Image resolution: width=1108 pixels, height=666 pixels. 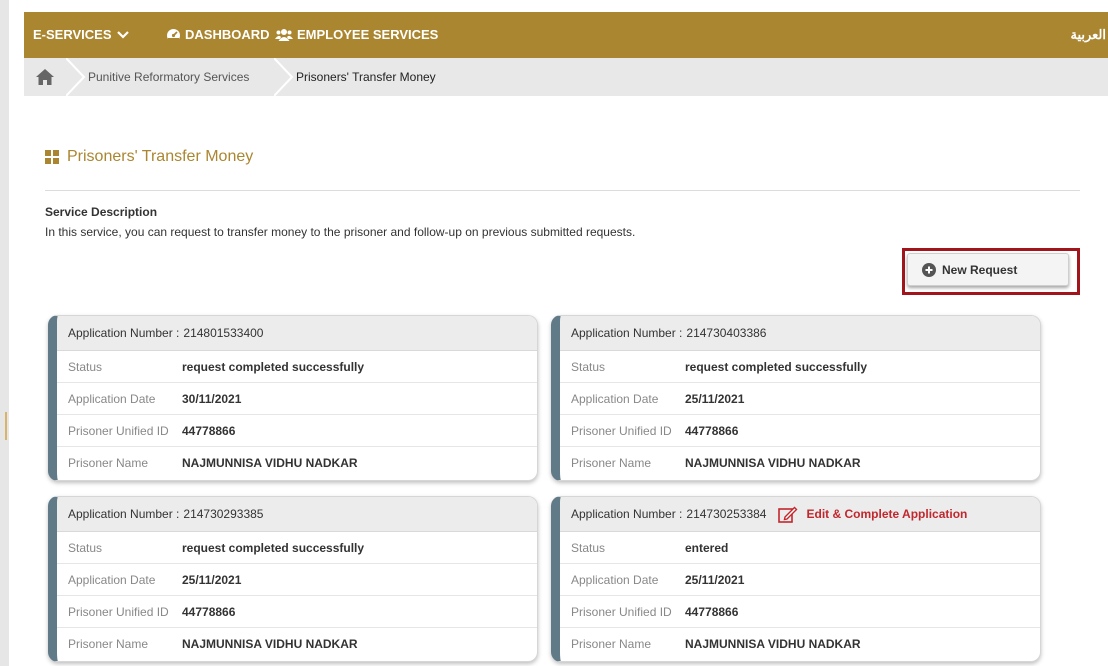 I want to click on breadcrumb-item-current: Prisoners' Transfer Money, so click(x=366, y=77).